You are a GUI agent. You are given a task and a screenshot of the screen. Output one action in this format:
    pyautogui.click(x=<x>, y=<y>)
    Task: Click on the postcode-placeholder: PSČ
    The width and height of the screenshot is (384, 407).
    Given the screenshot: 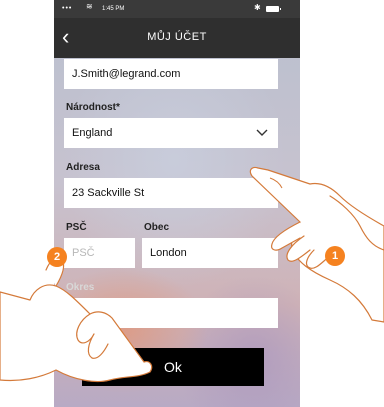 What is the action you would take?
    pyautogui.click(x=83, y=253)
    